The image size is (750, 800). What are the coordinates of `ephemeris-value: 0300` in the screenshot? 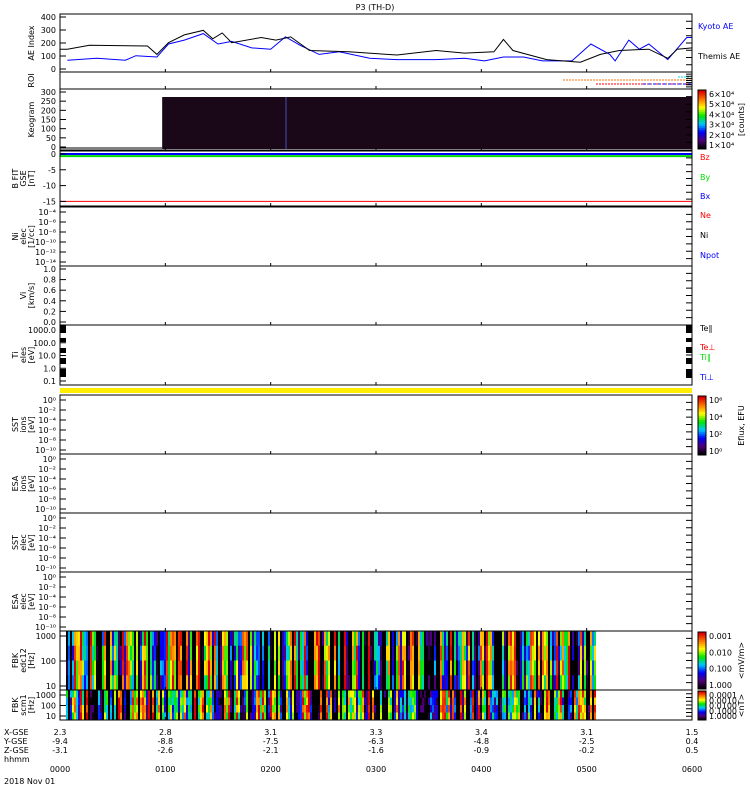 It's located at (376, 769).